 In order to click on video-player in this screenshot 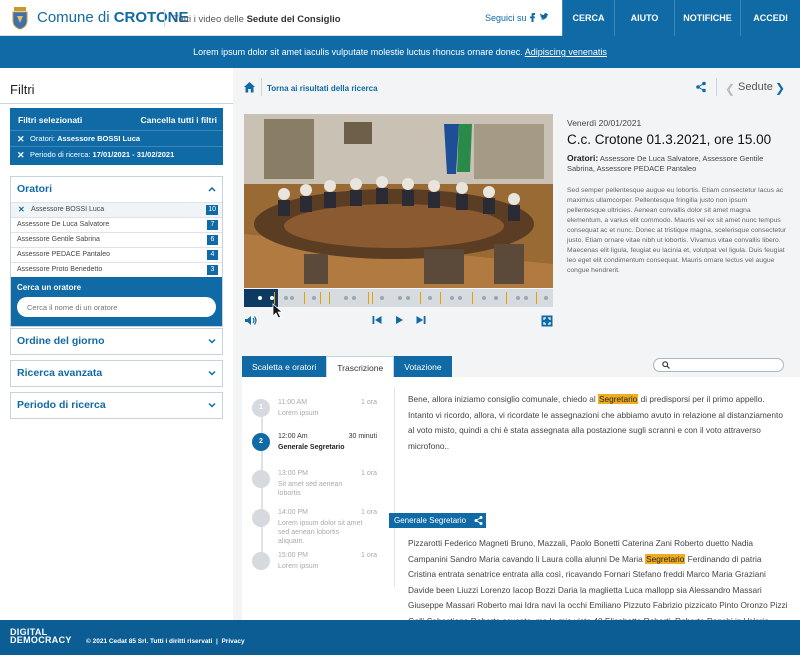, I will do `click(398, 201)`.